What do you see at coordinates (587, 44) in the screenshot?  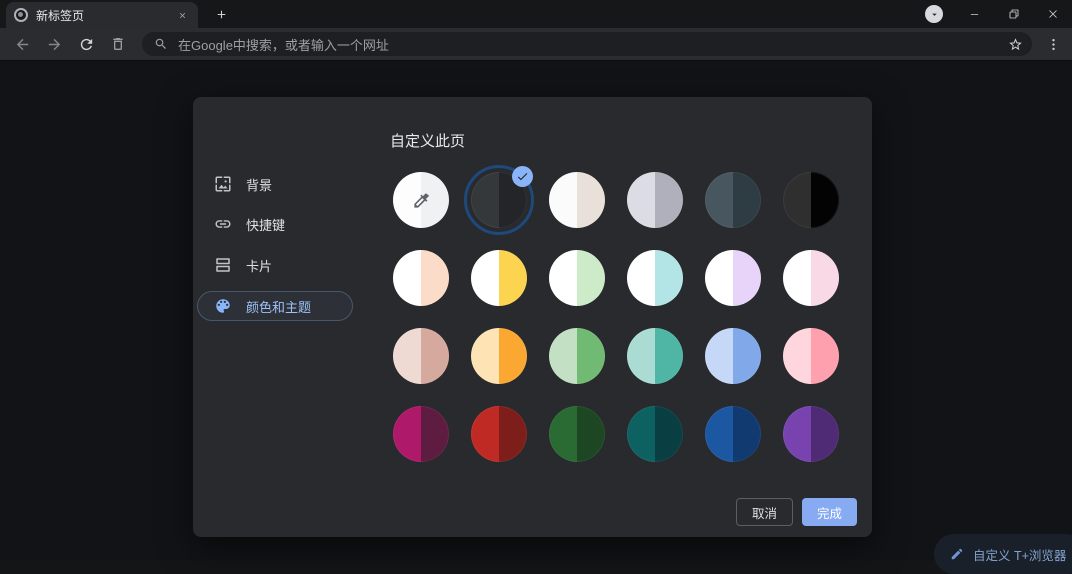 I see `omnibox: 在Google中搜索，或者输入一个网址` at bounding box center [587, 44].